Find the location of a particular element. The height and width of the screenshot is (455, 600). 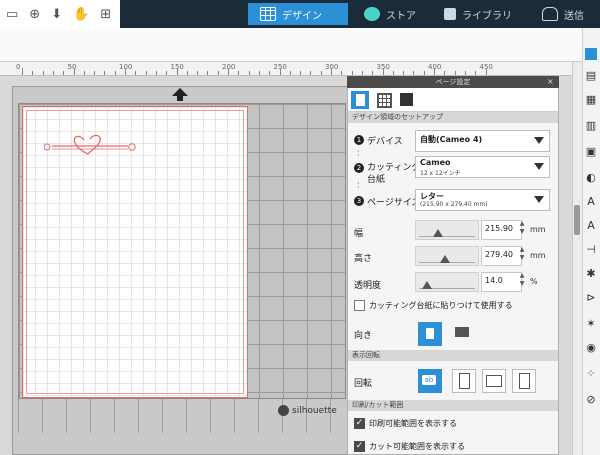

show-print-area-checkbox: ✓ is located at coordinates (359, 423).